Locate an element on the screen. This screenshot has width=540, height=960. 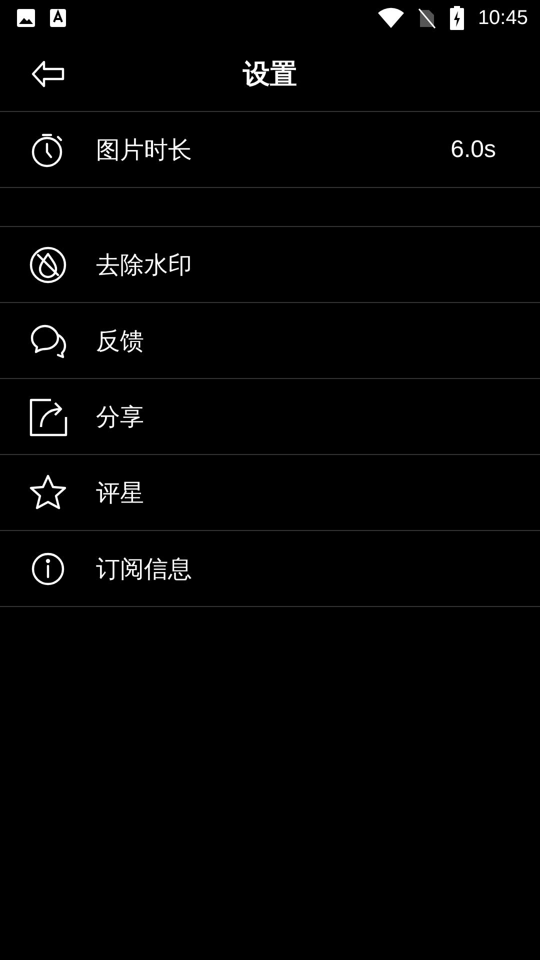
settings-row: 去除水印 is located at coordinates (270, 265).